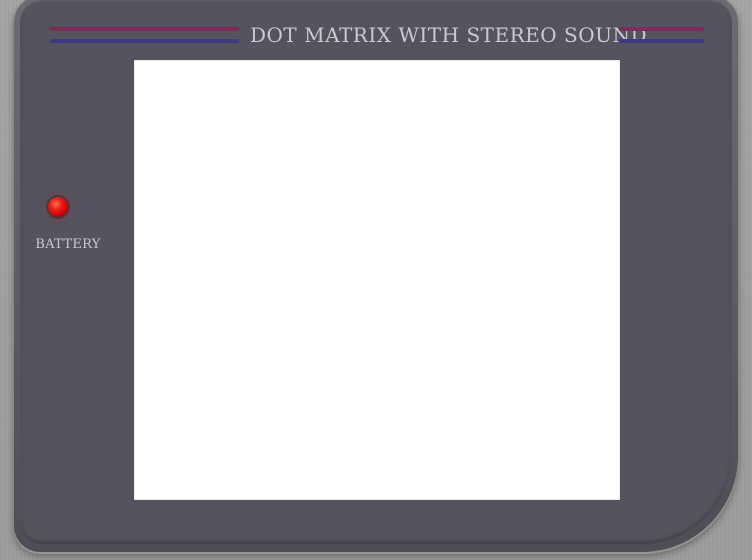 This screenshot has width=752, height=560. What do you see at coordinates (144, 41) in the screenshot?
I see `left-stripe-bottom` at bounding box center [144, 41].